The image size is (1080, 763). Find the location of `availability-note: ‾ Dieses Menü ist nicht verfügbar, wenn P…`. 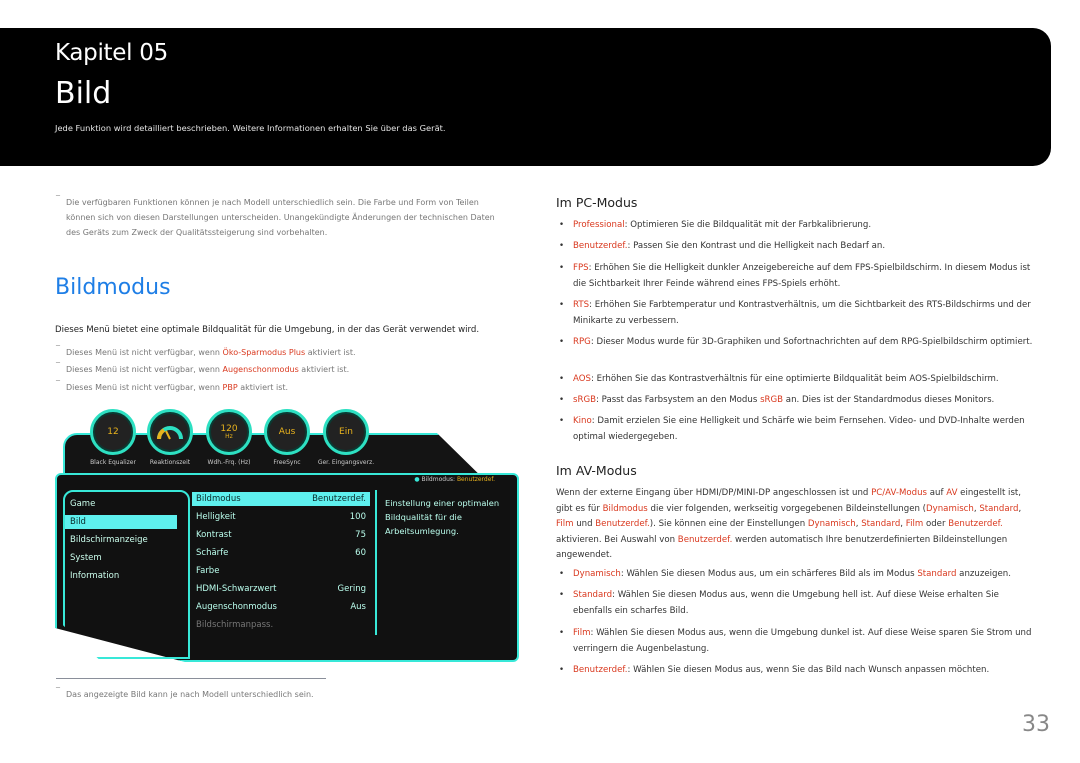

availability-note: ‾ Dieses Menü ist nicht verfügbar, wenn P… is located at coordinates (172, 387).